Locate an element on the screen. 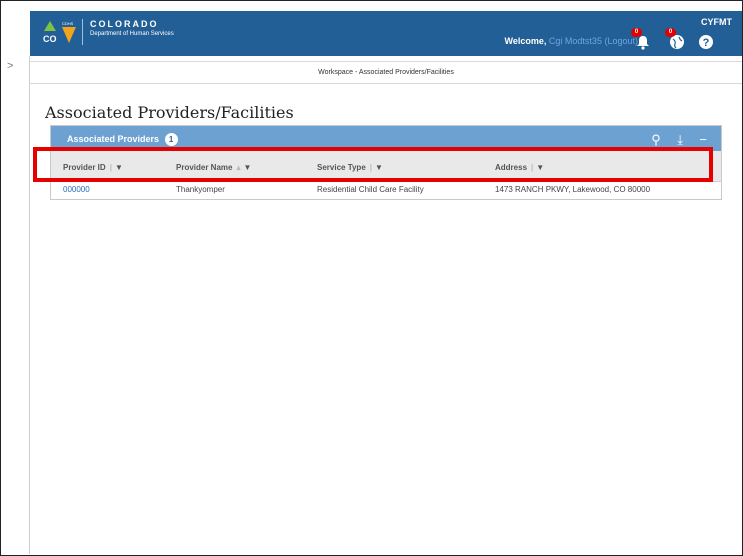  collapse-icon: − is located at coordinates (703, 140).